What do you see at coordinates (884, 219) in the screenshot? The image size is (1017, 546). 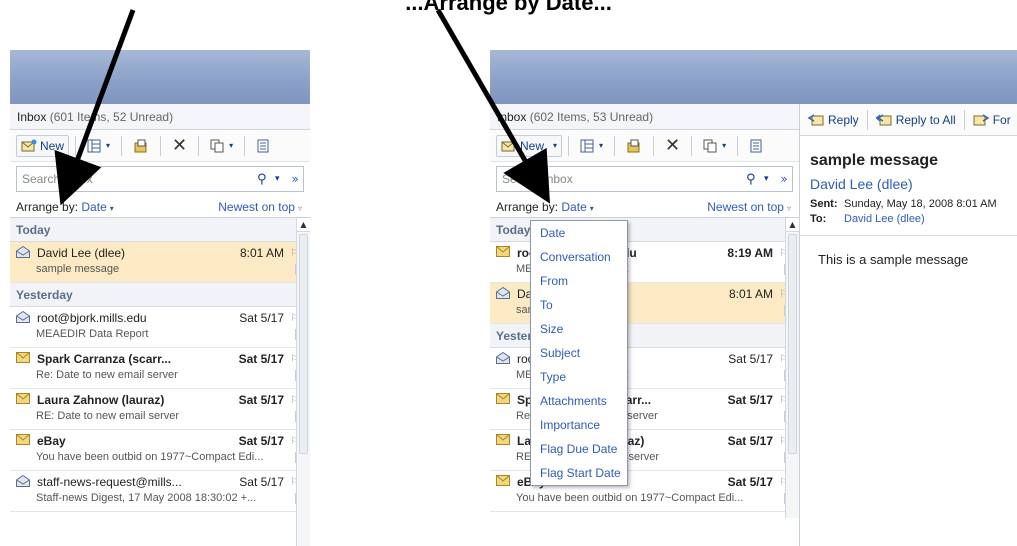 I see `to-value: David Lee (dlee)` at bounding box center [884, 219].